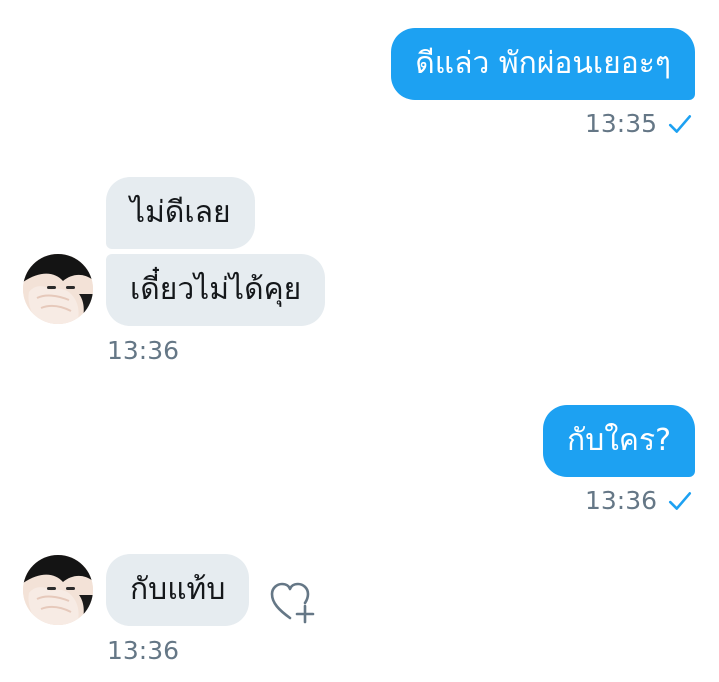  Describe the element at coordinates (178, 590) in the screenshot. I see `message-bubble-incoming: กับแท้บ` at that location.